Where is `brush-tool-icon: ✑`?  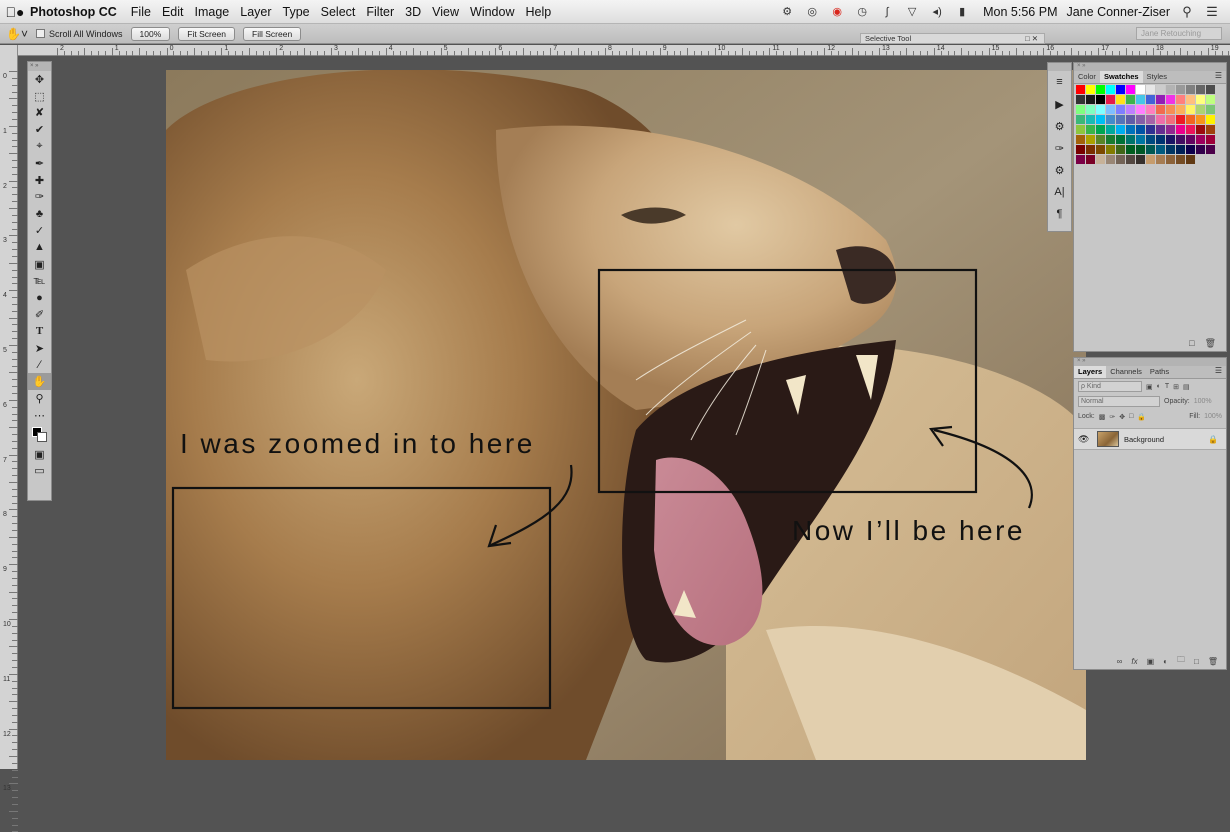
brush-tool-icon: ✑ is located at coordinates (39, 197).